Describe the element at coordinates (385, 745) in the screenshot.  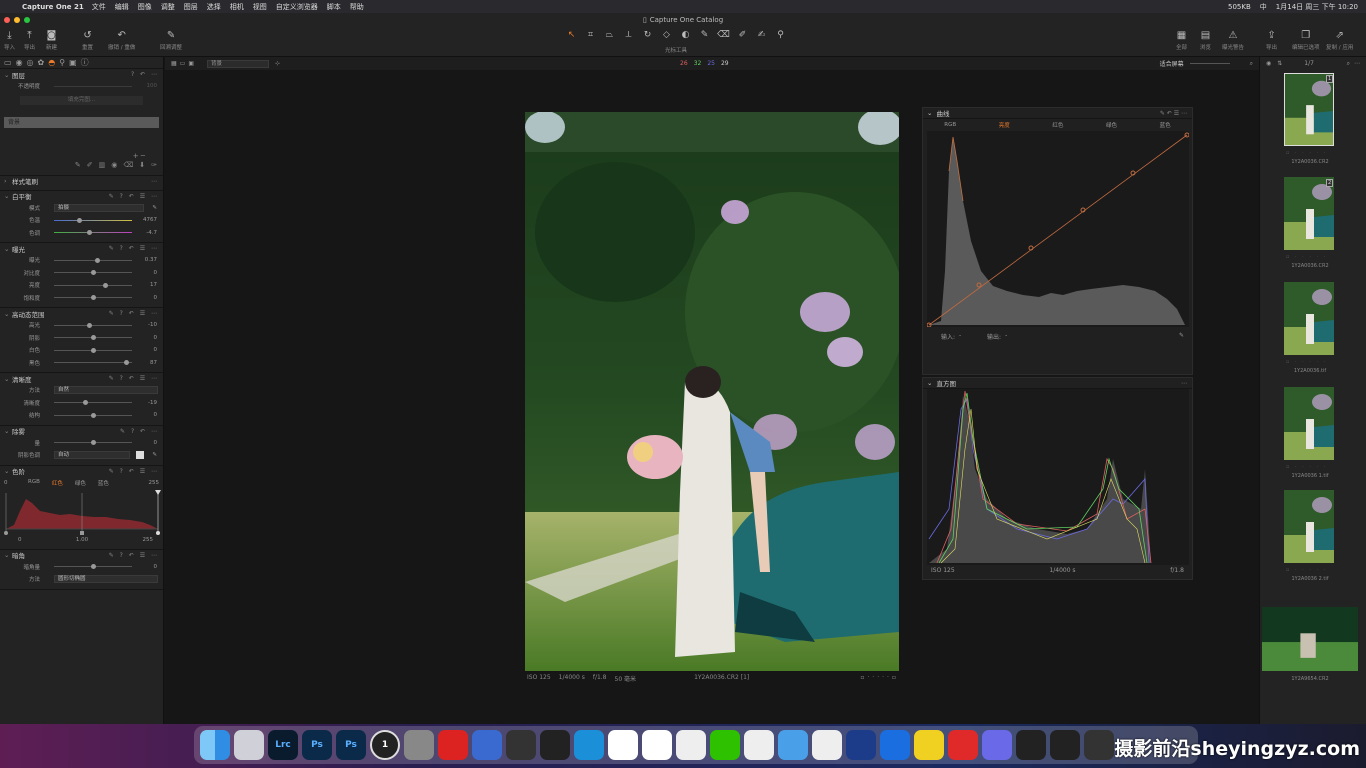
I see `dock-app-capture-one: 1` at that location.